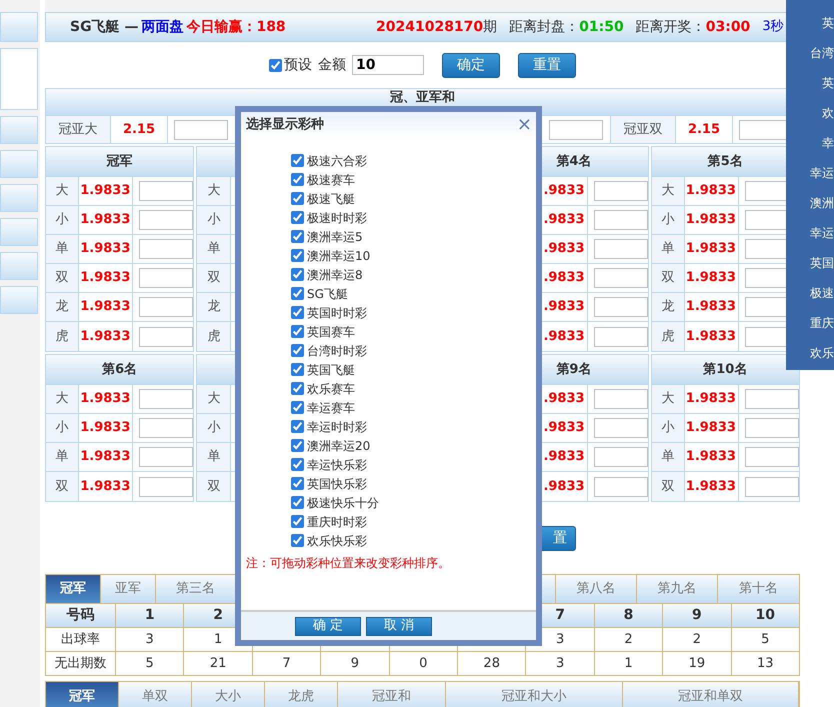 The image size is (834, 707). What do you see at coordinates (828, 113) in the screenshot?
I see `menu-item: 欢` at bounding box center [828, 113].